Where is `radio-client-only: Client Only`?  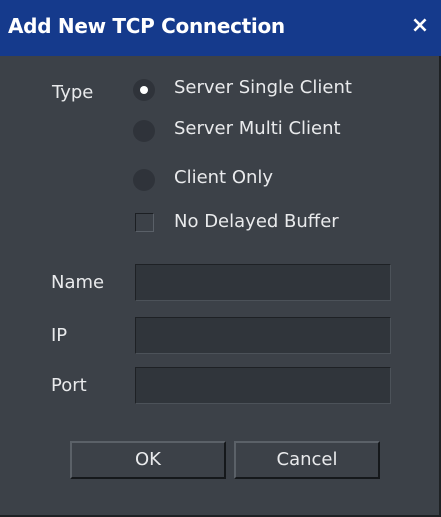 radio-client-only: Client Only is located at coordinates (263, 180).